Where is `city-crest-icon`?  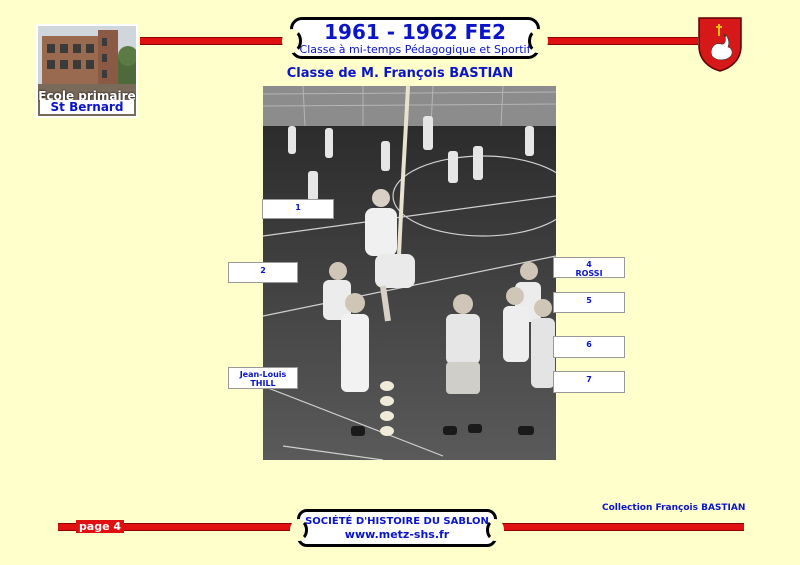 city-crest-icon is located at coordinates (720, 44).